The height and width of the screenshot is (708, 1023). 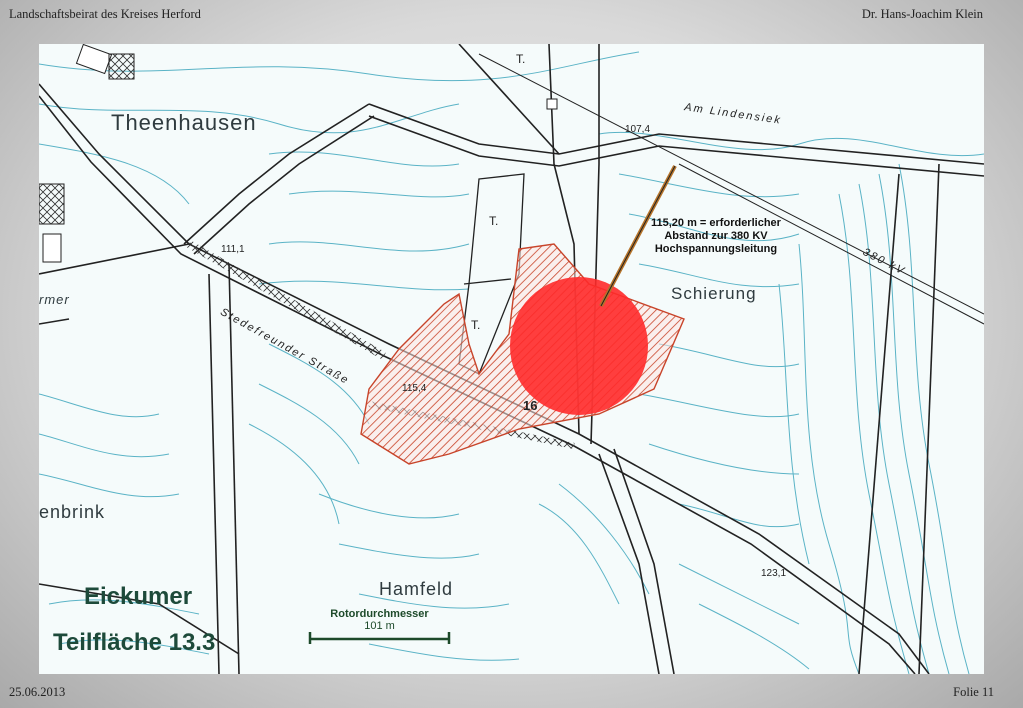 What do you see at coordinates (638, 129) in the screenshot?
I see `elevation-107-4: 107,4` at bounding box center [638, 129].